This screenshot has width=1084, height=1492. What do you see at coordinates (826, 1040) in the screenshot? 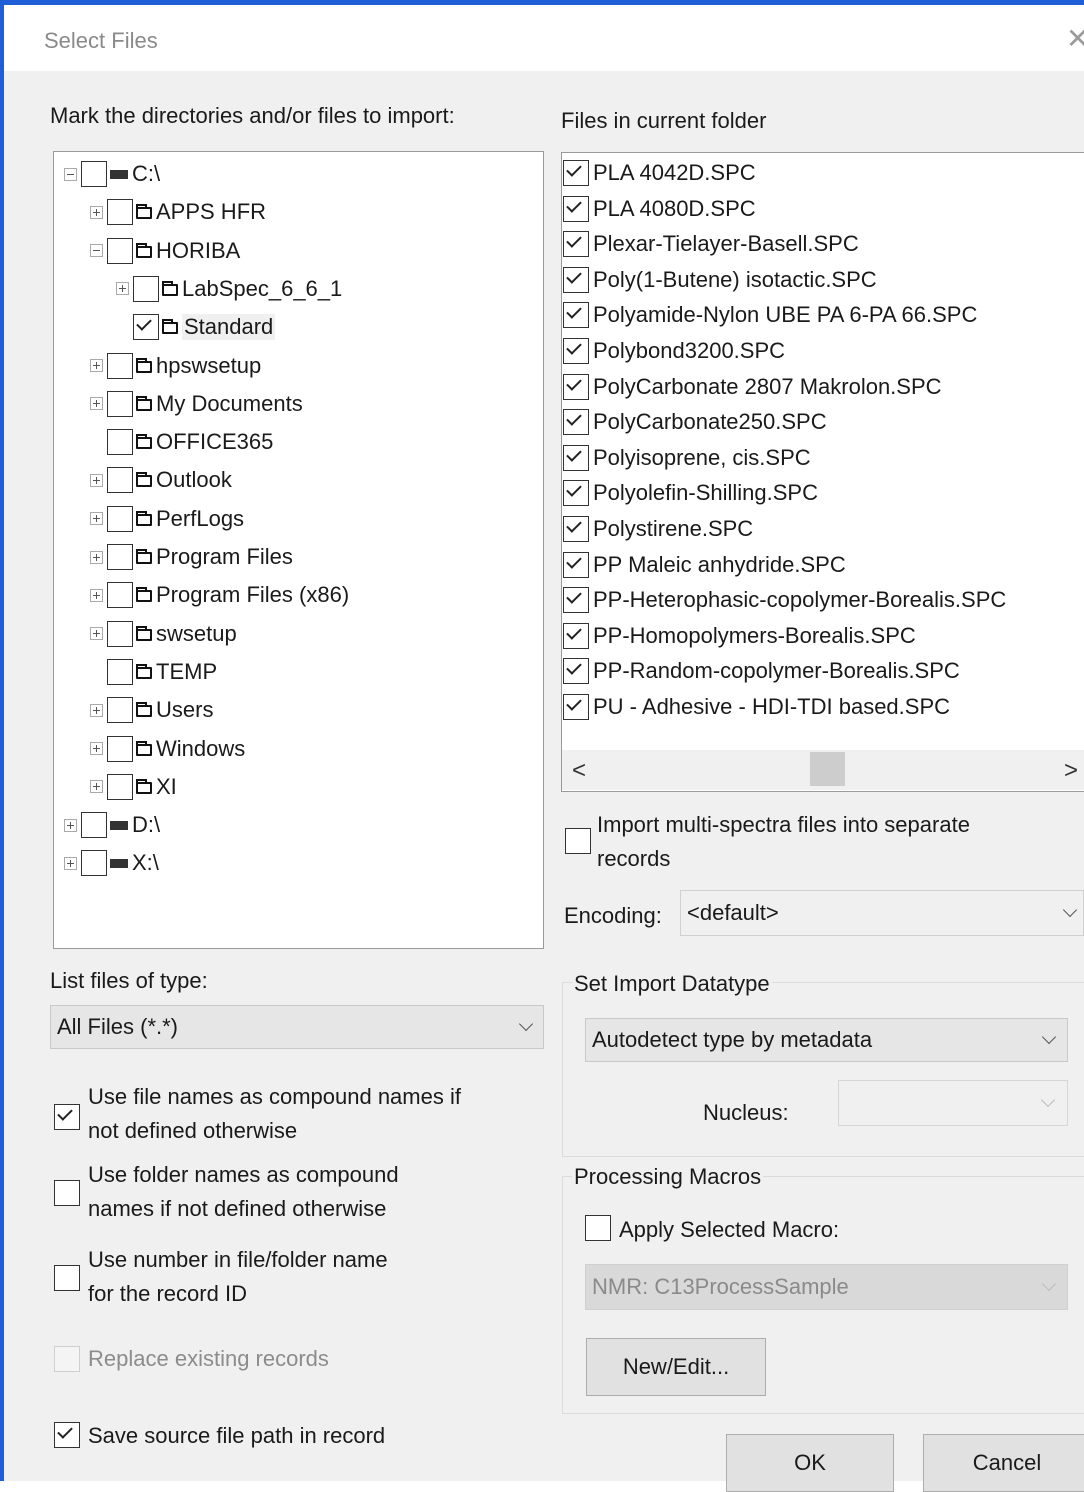
I see `datatype-select: Autodetect type by metadata` at bounding box center [826, 1040].